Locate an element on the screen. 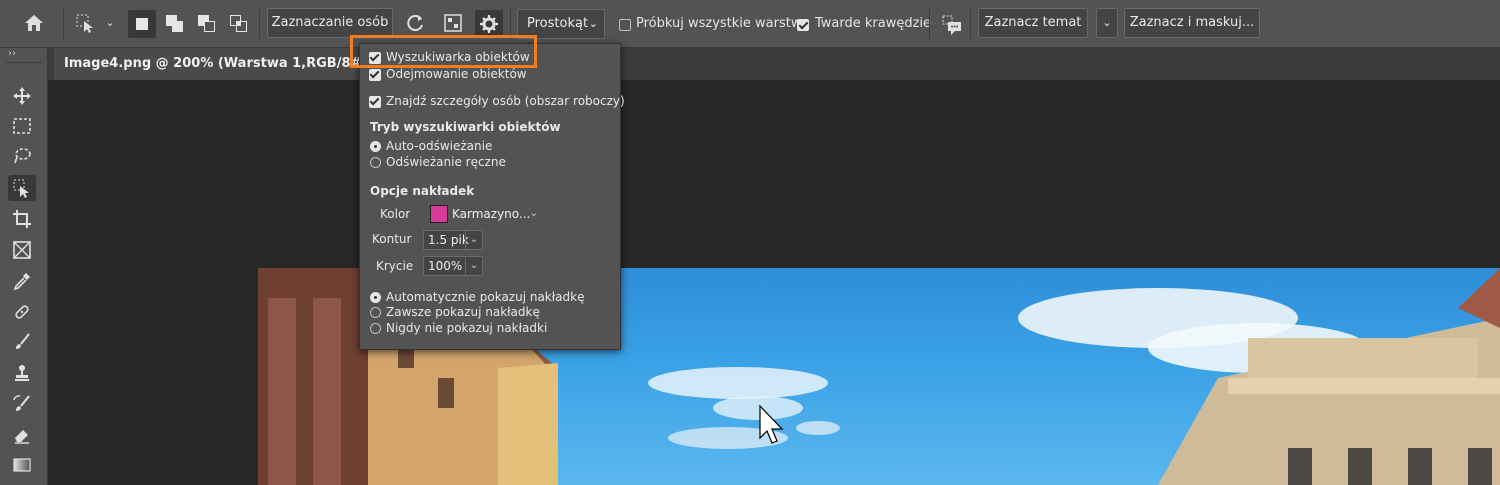 Image resolution: width=1500 pixels, height=485 pixels. crop-tool-icon is located at coordinates (22, 219).